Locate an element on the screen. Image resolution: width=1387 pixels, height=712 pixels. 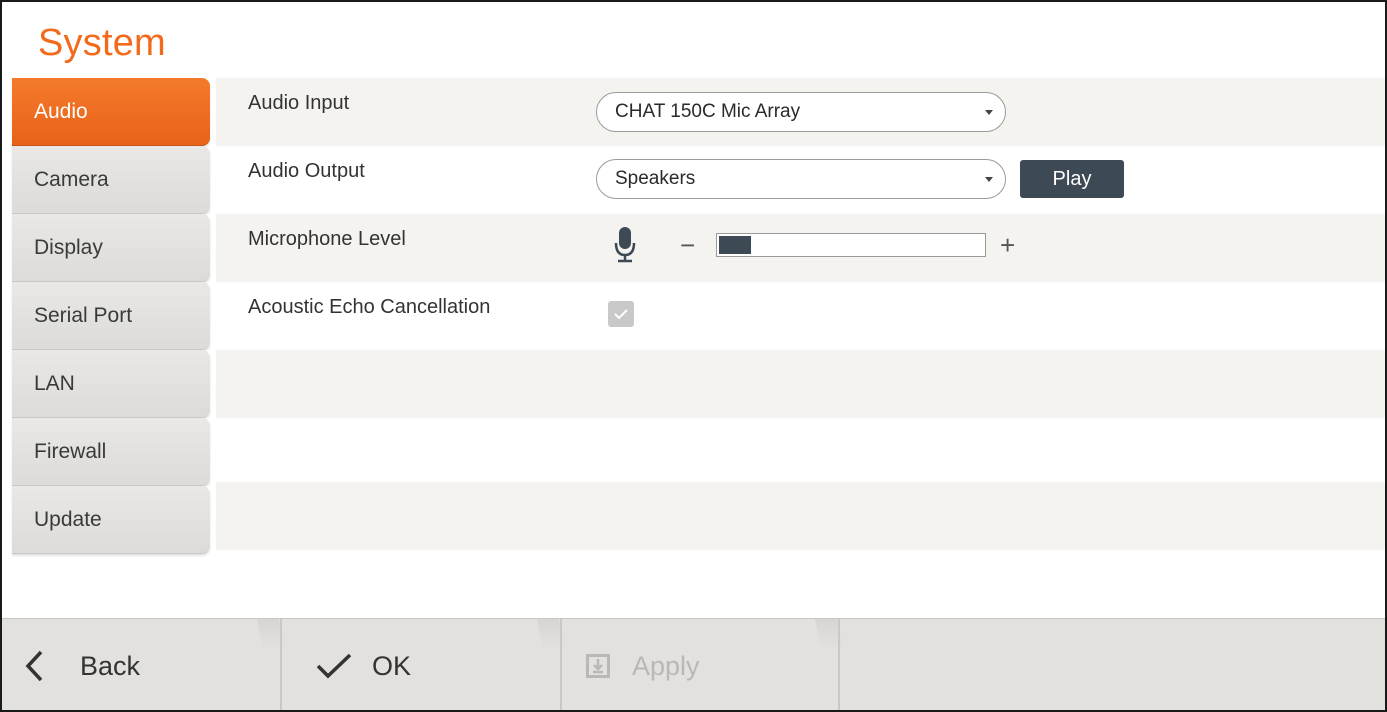
sidebar-item-serial-port: Serial Port is located at coordinates (111, 316).